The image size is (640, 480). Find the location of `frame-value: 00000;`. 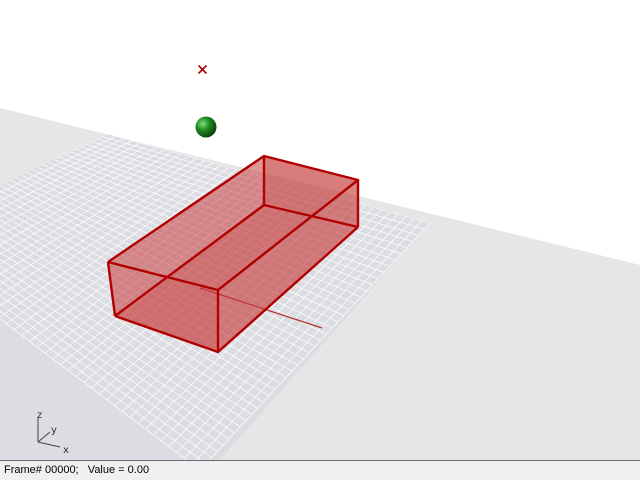

frame-value: 00000; is located at coordinates (61, 470).